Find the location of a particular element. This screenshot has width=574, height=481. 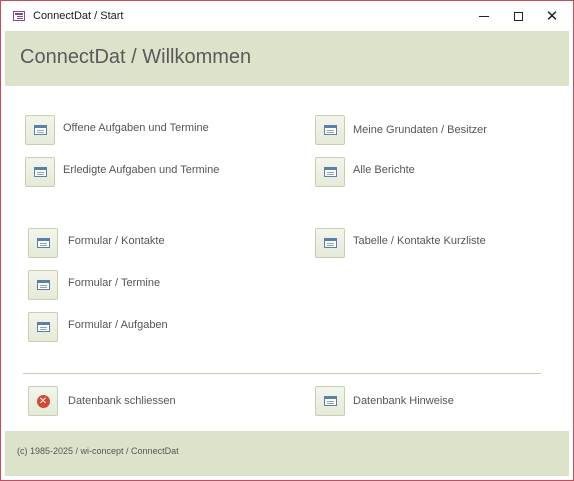

form-contacts-button is located at coordinates (43, 243).